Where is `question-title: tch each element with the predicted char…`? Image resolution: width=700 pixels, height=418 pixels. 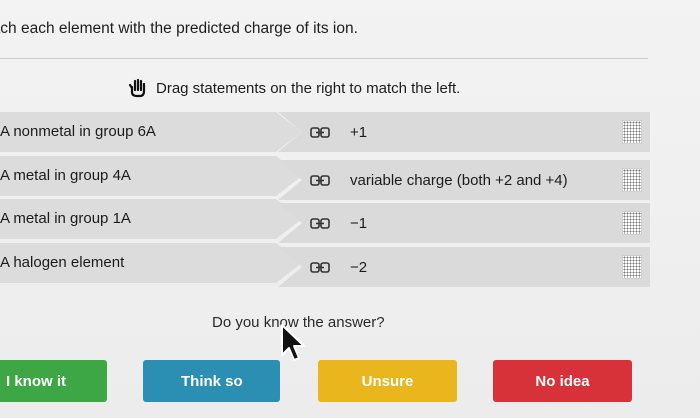
question-title: tch each element with the predicted char… is located at coordinates (179, 28).